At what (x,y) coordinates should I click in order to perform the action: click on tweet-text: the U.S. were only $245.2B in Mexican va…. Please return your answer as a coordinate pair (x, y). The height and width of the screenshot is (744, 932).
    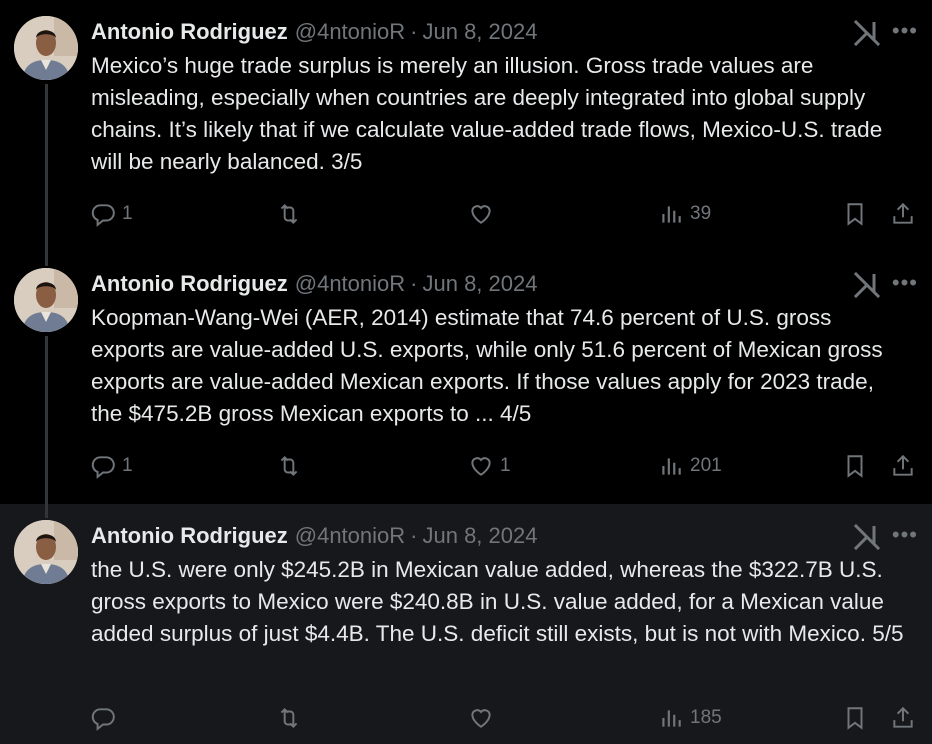
    Looking at the image, I should click on (497, 601).